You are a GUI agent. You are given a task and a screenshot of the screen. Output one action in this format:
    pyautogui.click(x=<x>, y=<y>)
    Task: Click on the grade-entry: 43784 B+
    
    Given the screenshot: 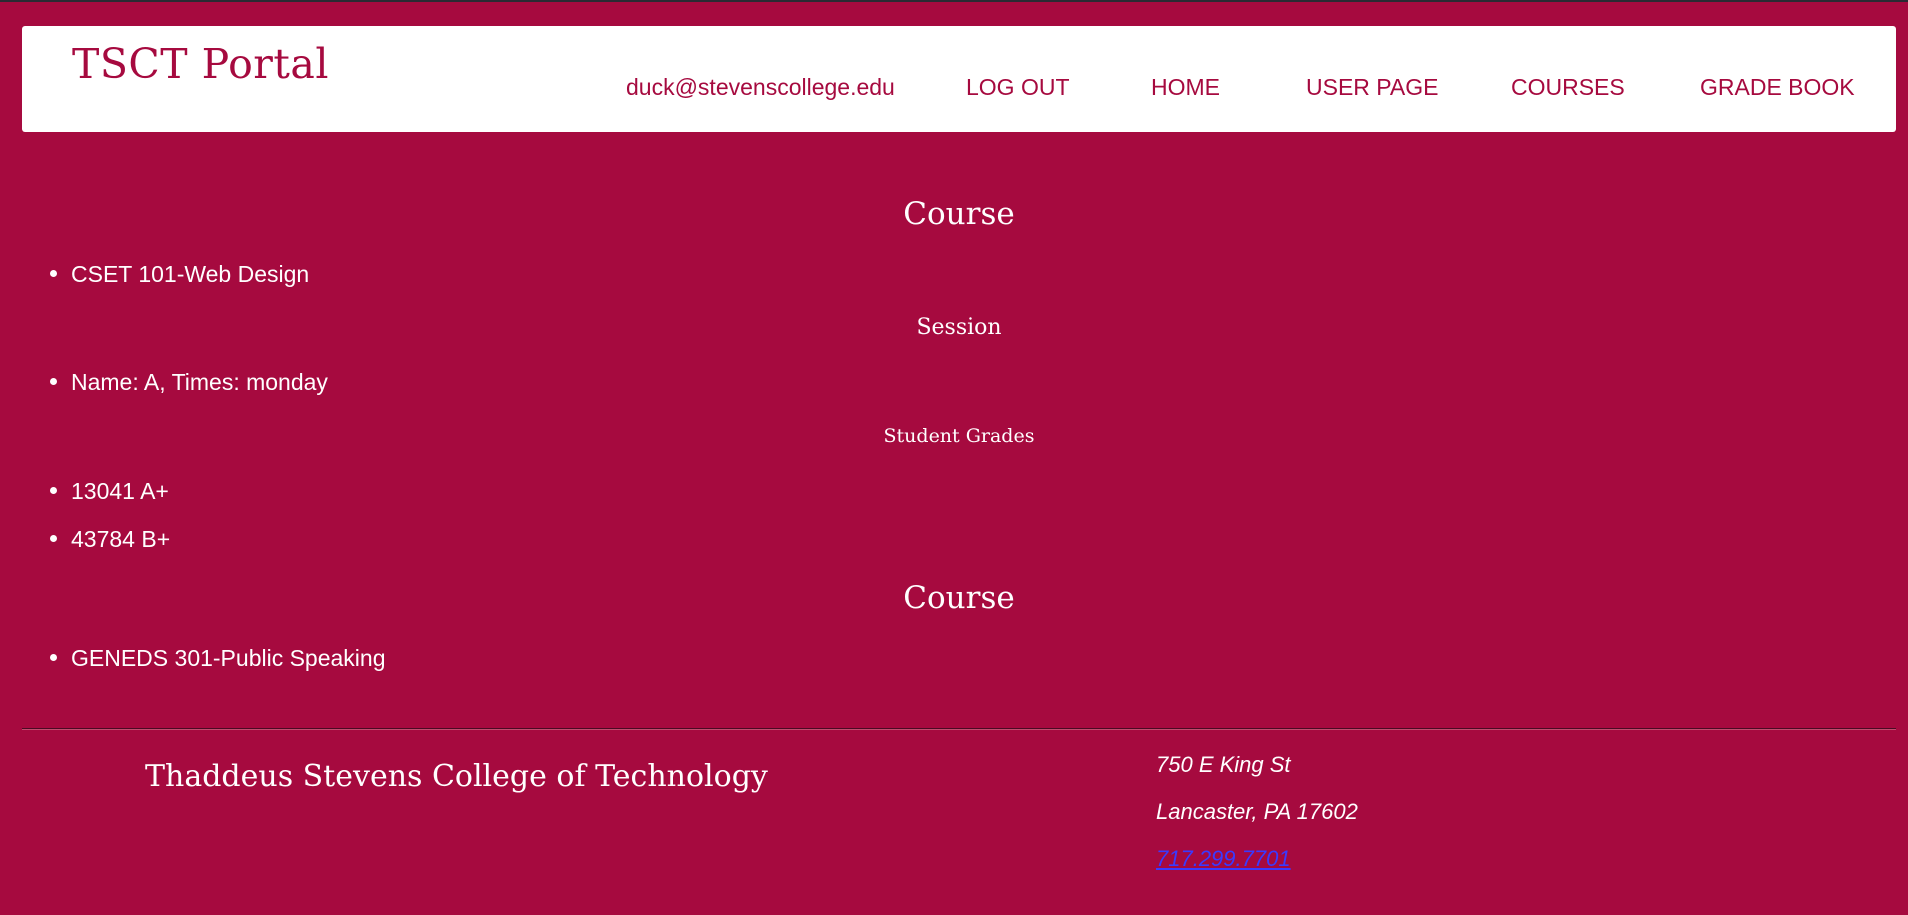 What is the action you would take?
    pyautogui.click(x=121, y=539)
    